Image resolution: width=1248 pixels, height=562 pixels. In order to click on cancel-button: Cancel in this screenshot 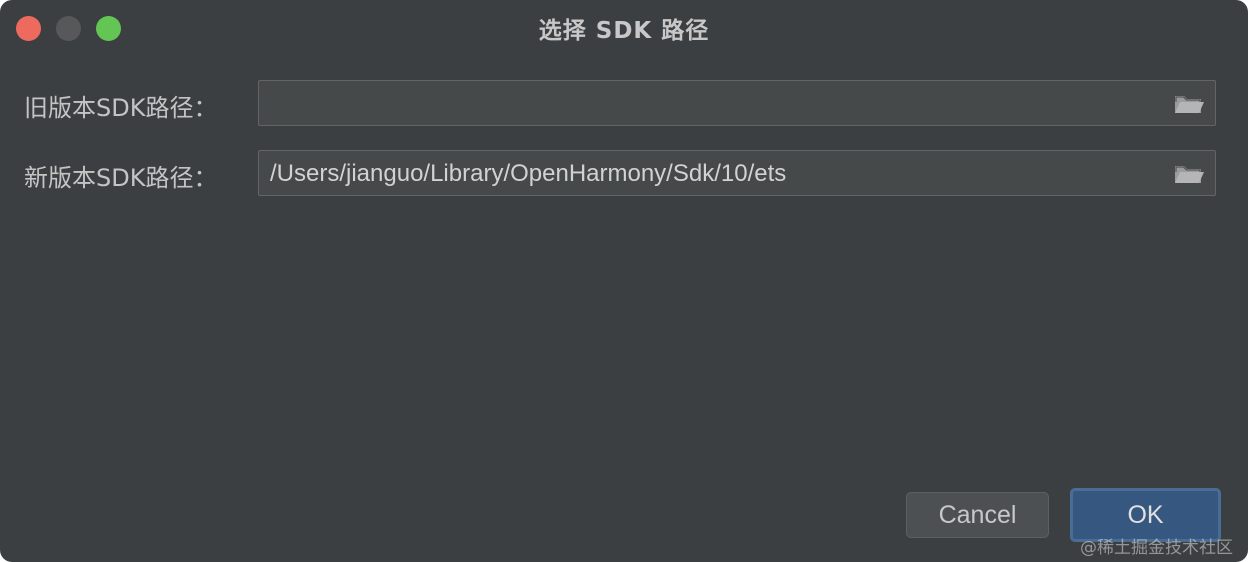, I will do `click(977, 515)`.